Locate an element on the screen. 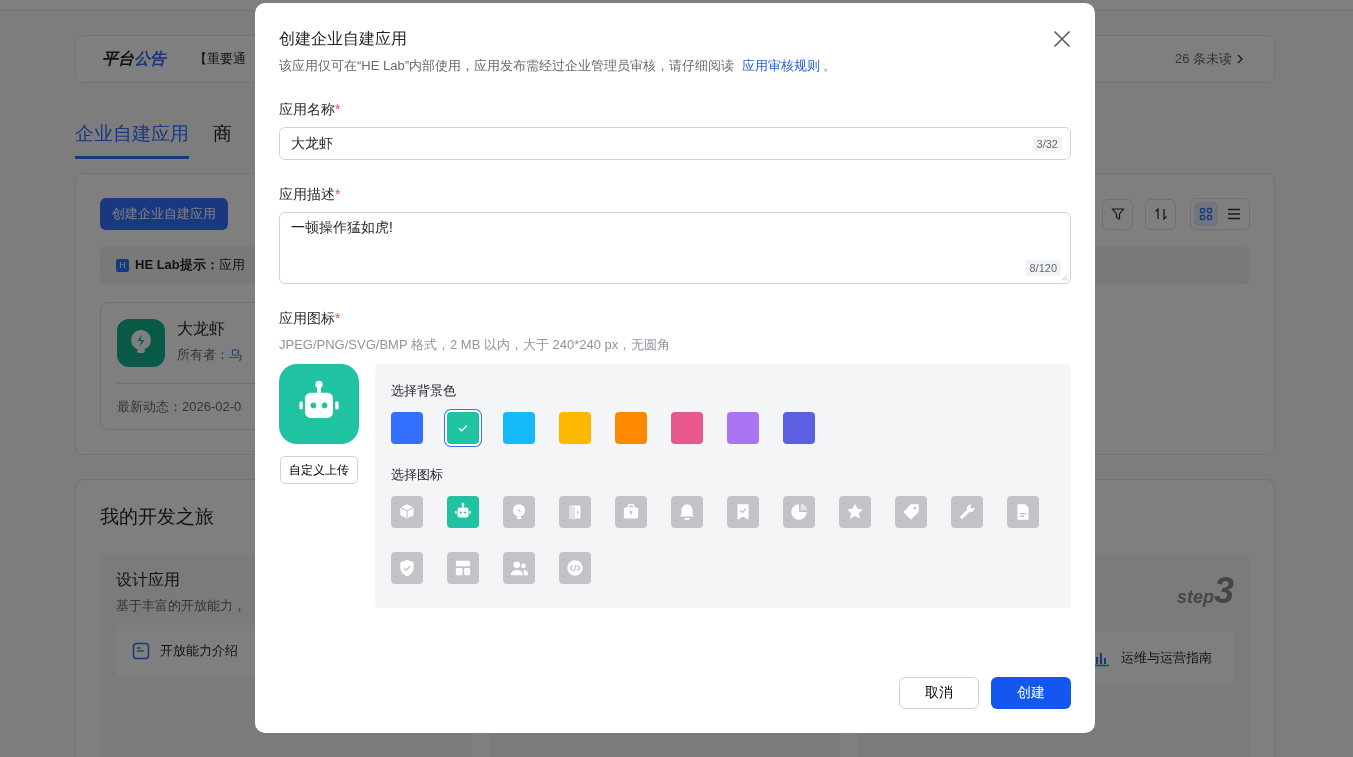  step-title: 设计应用 is located at coordinates (148, 580).